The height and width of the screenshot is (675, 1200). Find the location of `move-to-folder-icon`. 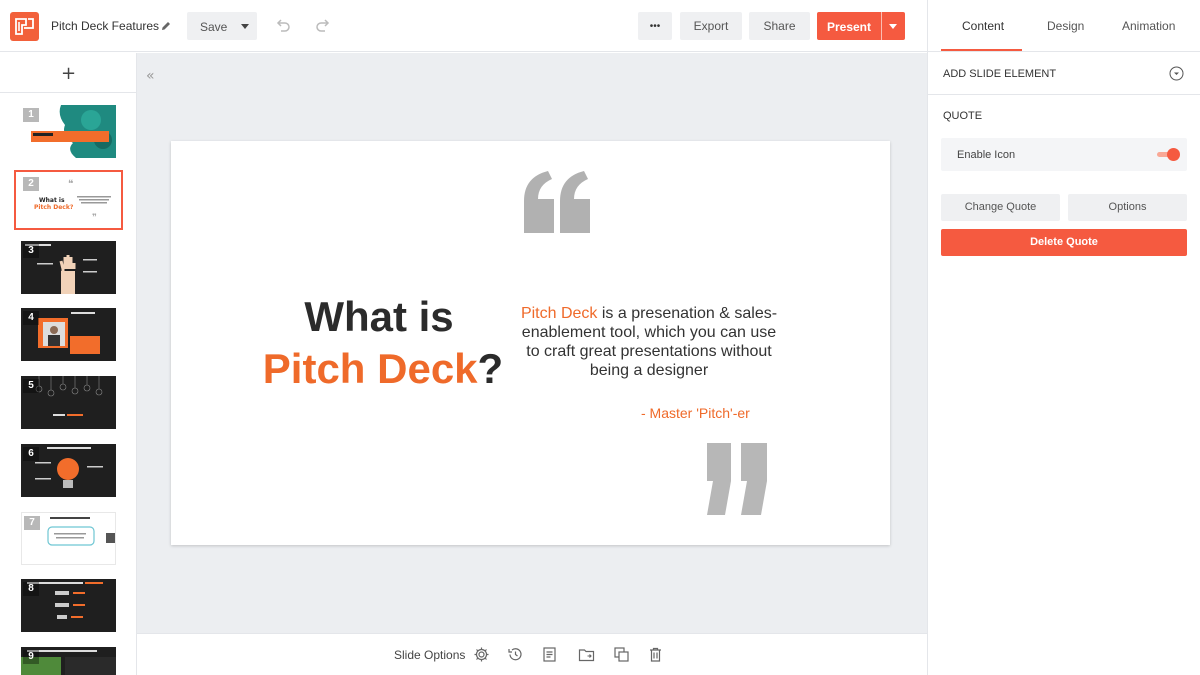

move-to-folder-icon is located at coordinates (586, 654).